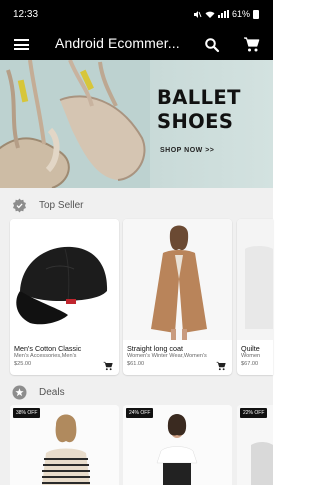 The width and height of the screenshot is (320, 485). I want to click on deal-card: 38% OFF, so click(64, 445).